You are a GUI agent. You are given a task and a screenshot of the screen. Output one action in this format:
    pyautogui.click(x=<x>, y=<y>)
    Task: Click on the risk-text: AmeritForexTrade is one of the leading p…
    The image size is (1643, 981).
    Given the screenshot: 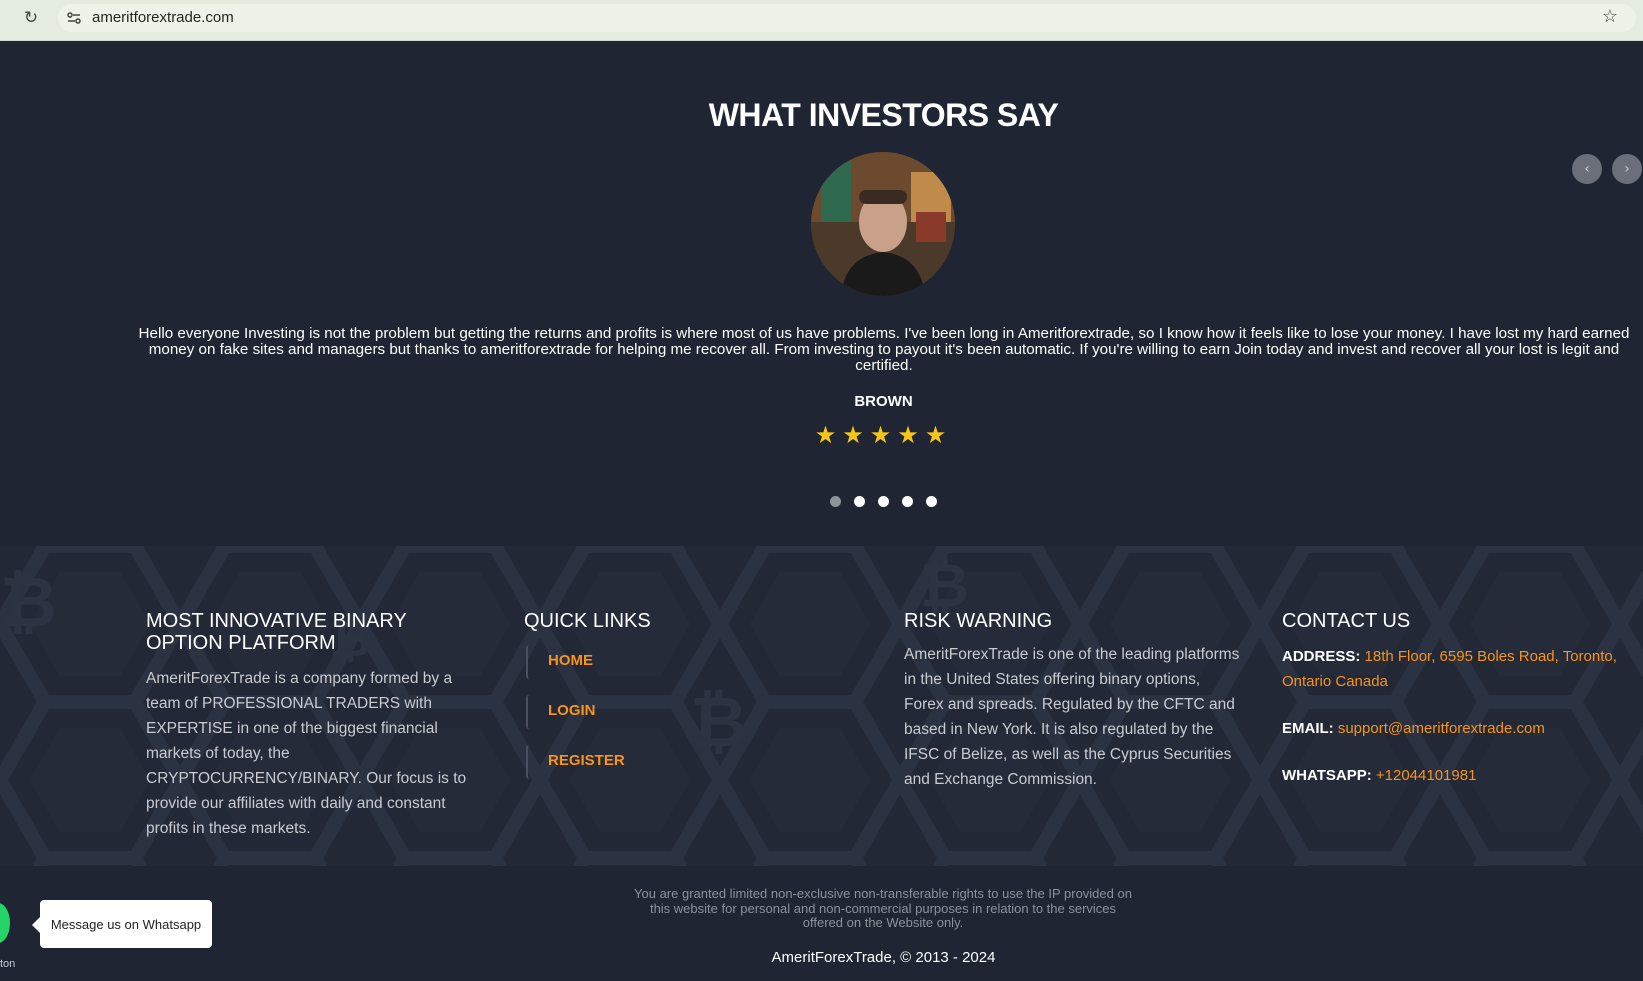 What is the action you would take?
    pyautogui.click(x=1072, y=717)
    